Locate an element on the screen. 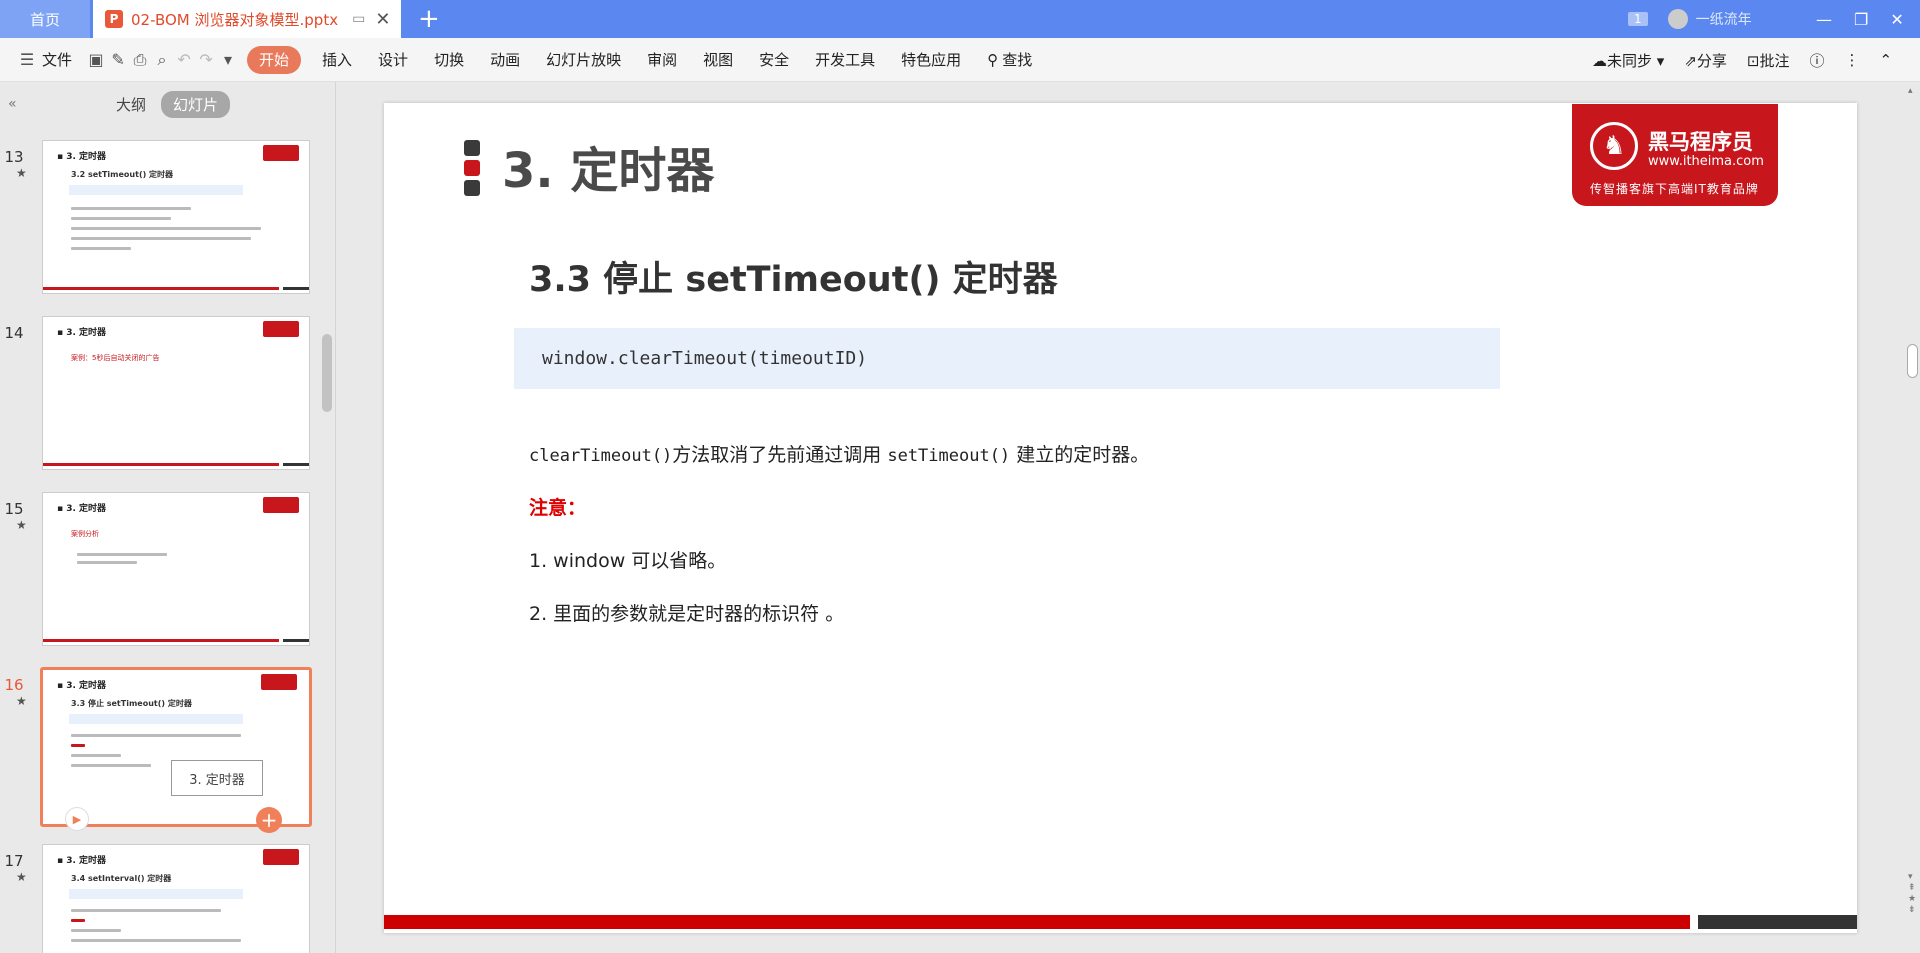  page-count-badge: 1 is located at coordinates (1638, 19).